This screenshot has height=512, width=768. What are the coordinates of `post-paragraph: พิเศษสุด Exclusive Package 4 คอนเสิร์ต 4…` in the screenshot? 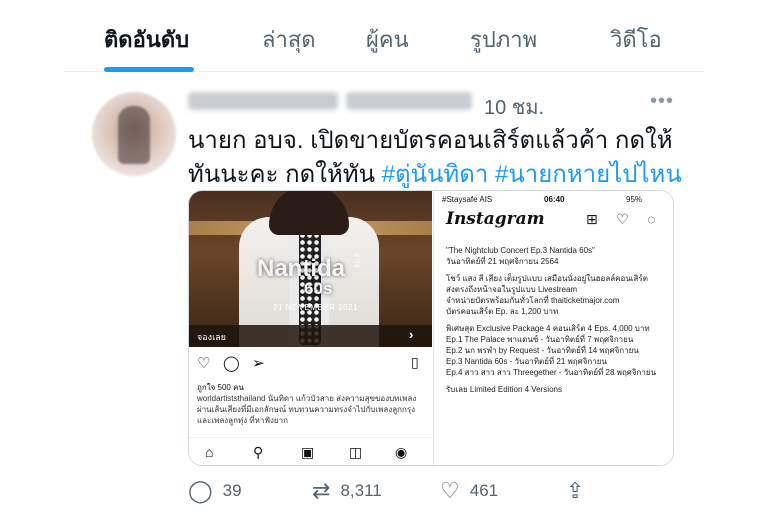 It's located at (551, 350).